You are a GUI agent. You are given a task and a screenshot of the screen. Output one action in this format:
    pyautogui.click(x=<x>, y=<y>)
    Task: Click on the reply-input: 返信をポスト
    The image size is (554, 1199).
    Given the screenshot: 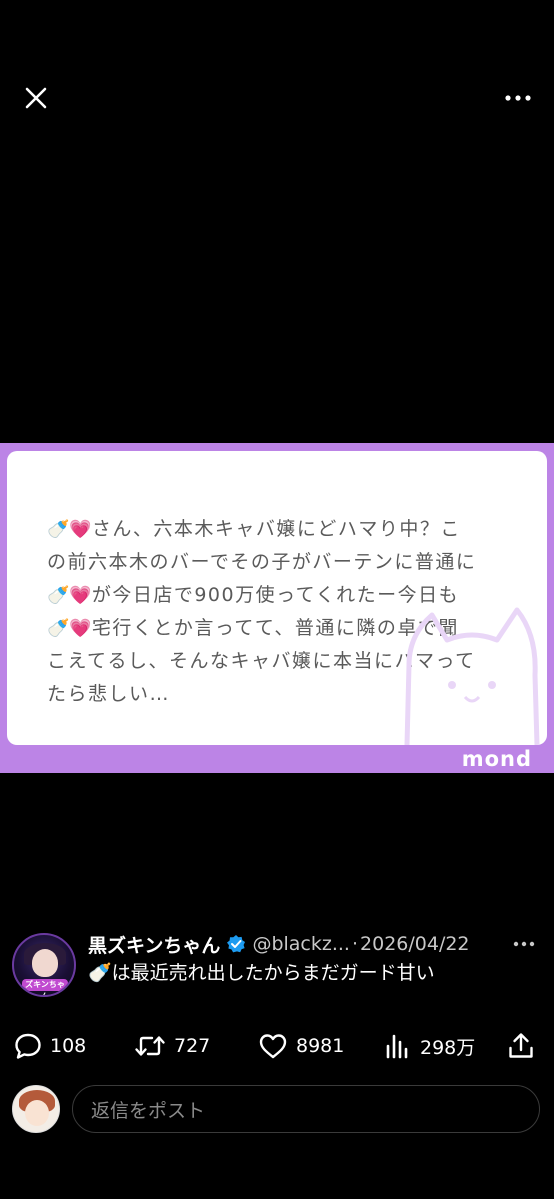 What is the action you would take?
    pyautogui.click(x=306, y=1109)
    